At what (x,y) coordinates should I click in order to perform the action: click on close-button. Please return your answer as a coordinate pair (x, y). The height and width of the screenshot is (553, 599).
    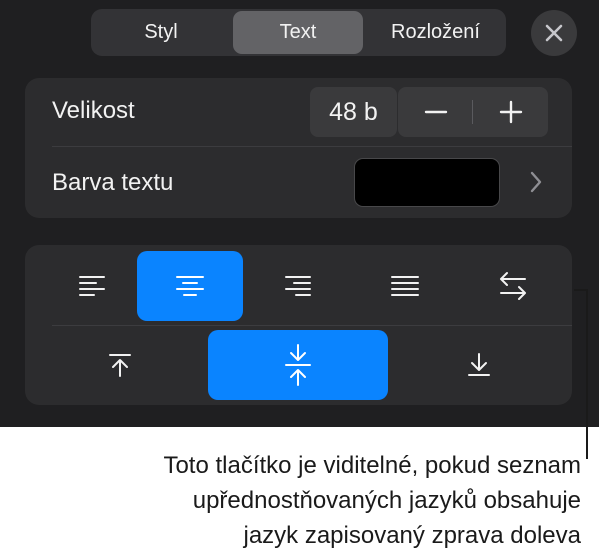
    Looking at the image, I should click on (554, 33).